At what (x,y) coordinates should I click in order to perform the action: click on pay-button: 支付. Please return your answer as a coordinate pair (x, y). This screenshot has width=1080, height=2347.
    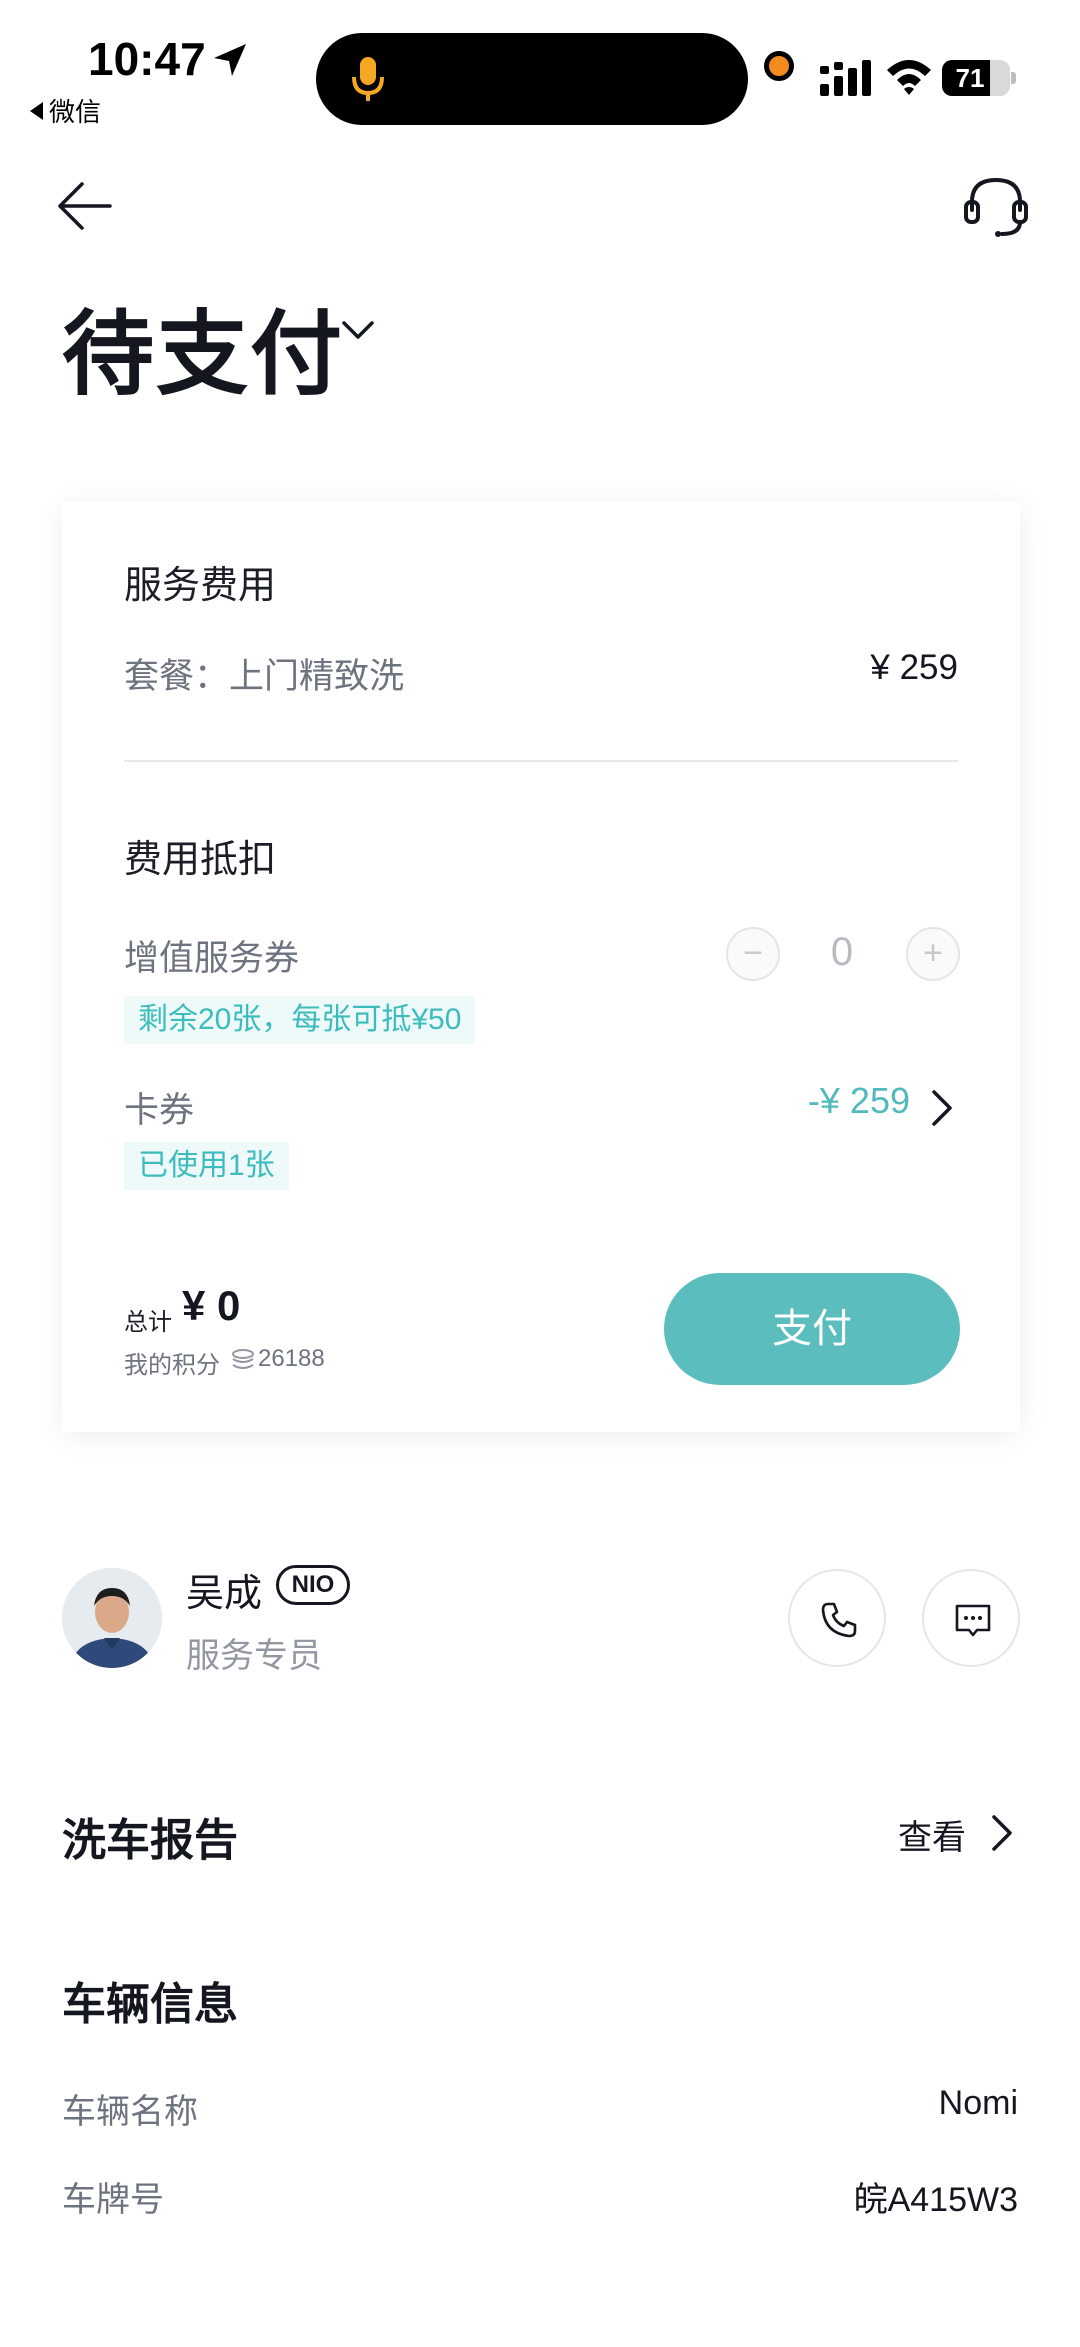
    Looking at the image, I should click on (812, 1329).